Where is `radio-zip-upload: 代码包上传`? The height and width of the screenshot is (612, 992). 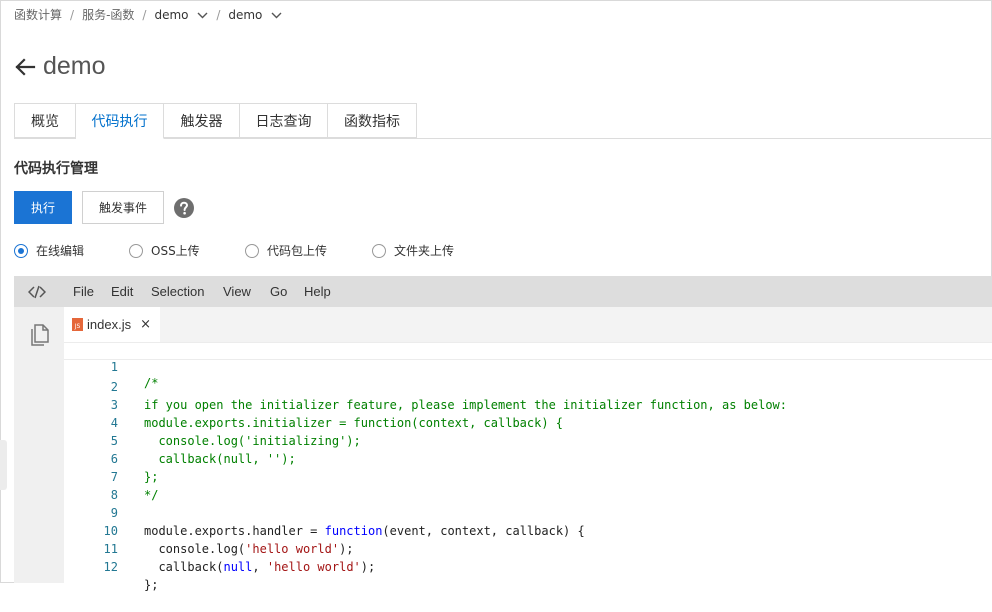 radio-zip-upload: 代码包上传 is located at coordinates (286, 250).